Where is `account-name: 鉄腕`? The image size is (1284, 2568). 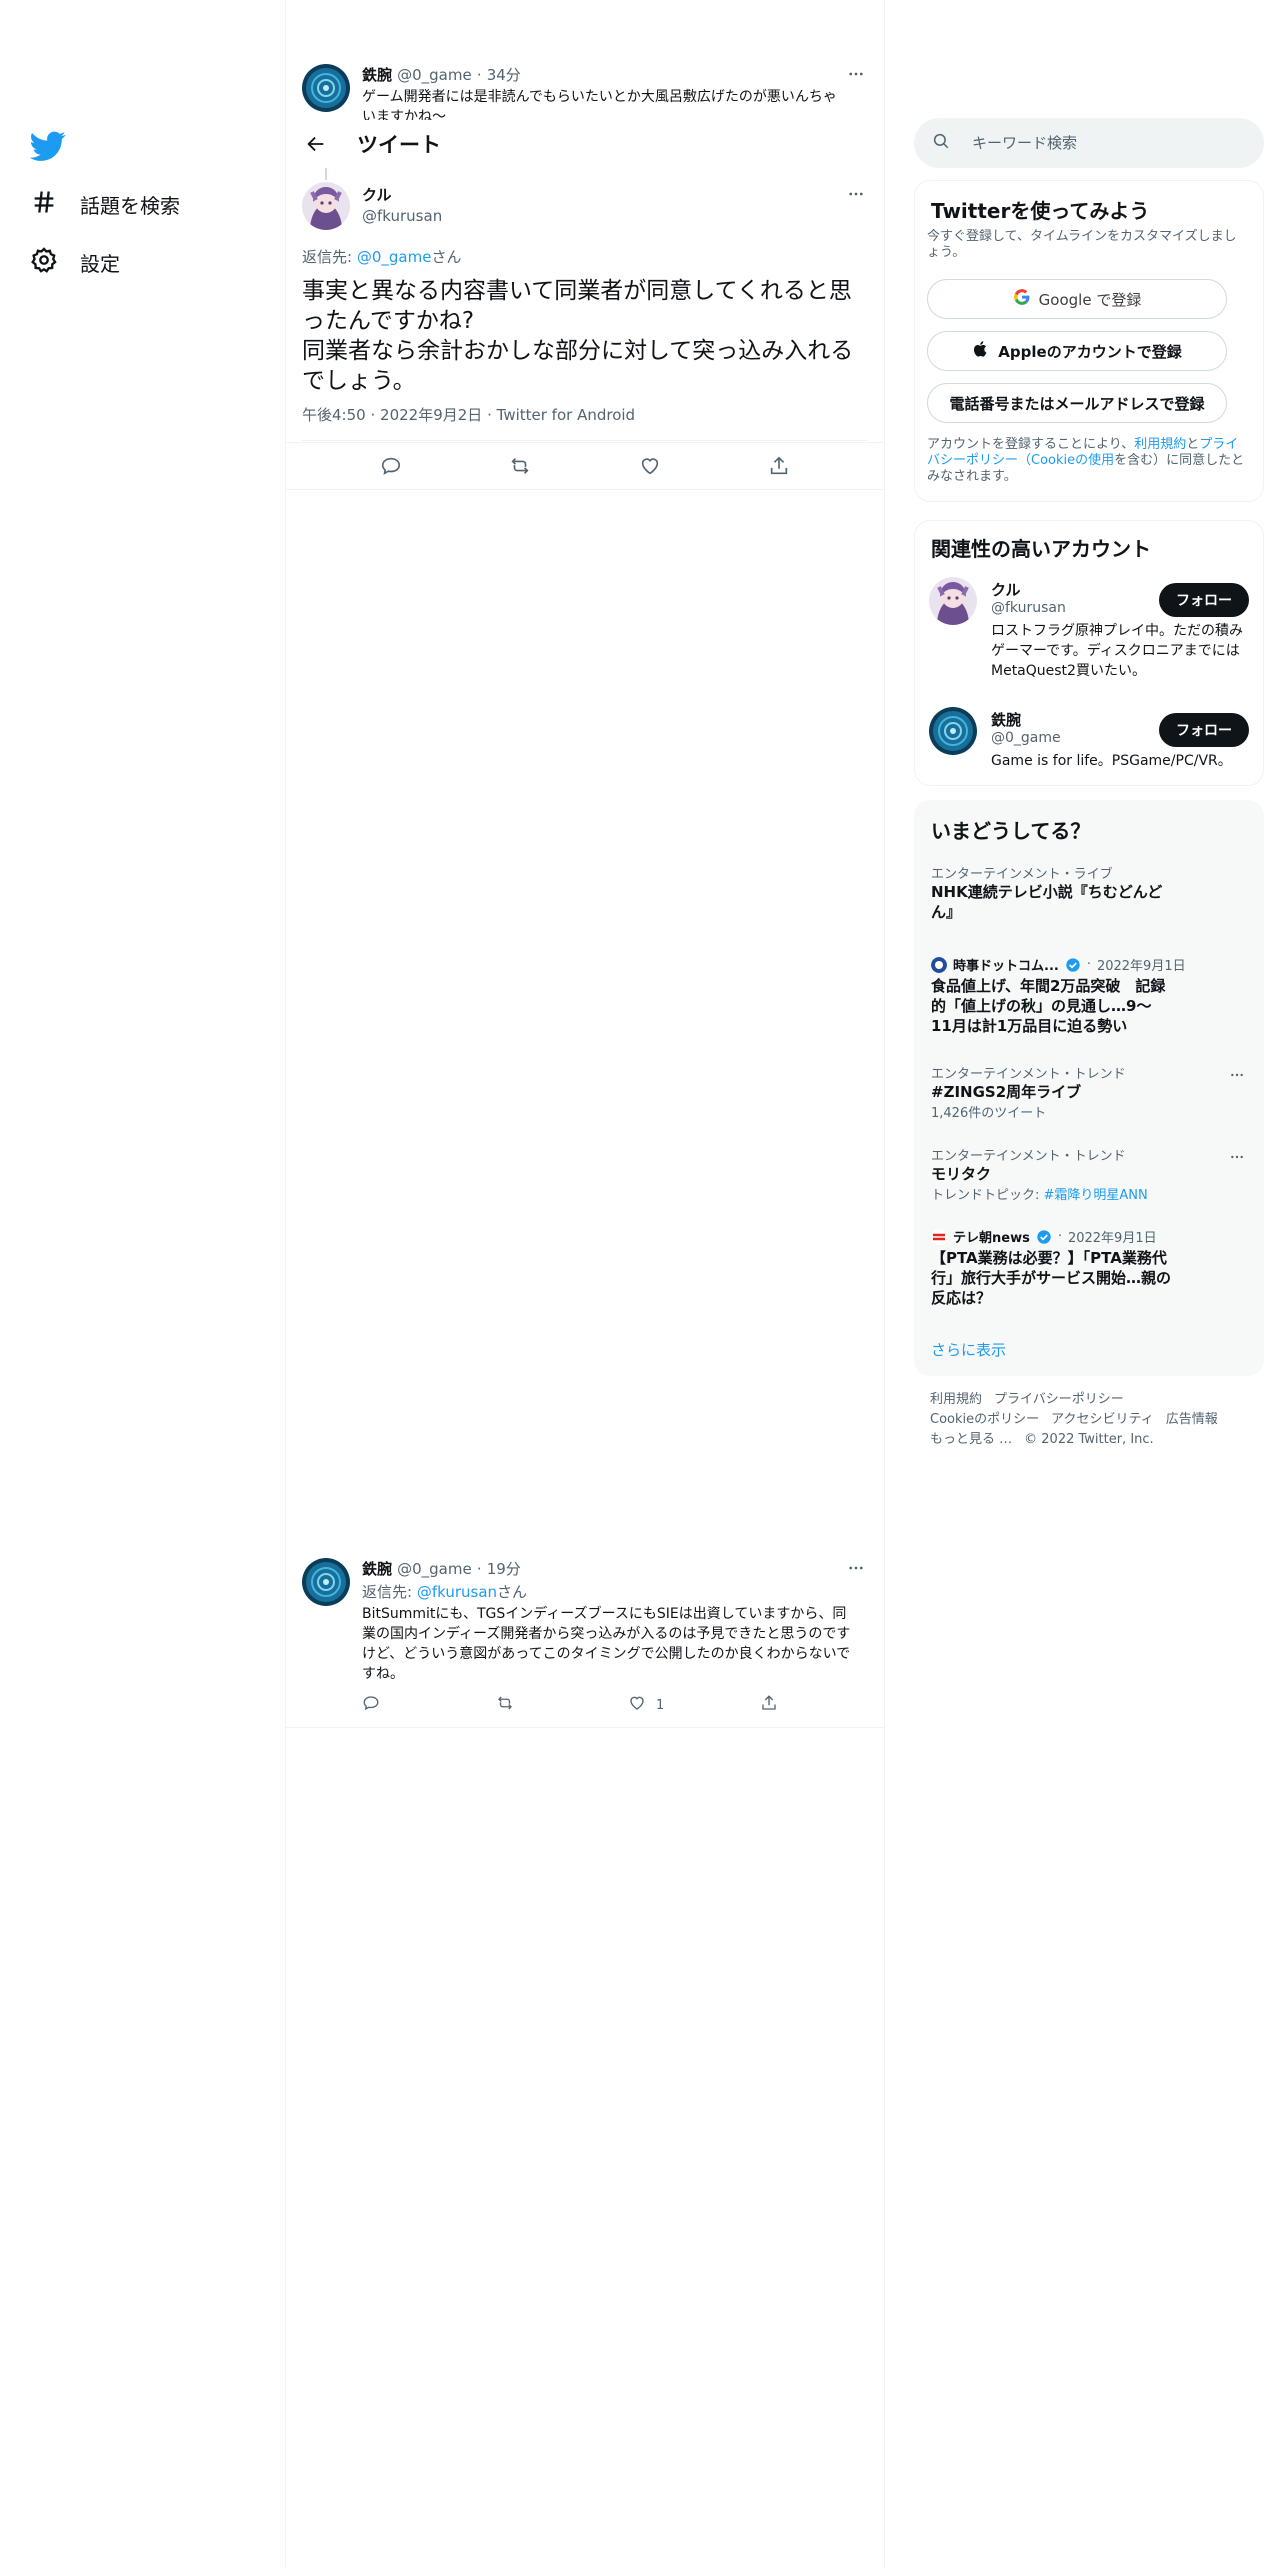
account-name: 鉄腕 is located at coordinates (1026, 719).